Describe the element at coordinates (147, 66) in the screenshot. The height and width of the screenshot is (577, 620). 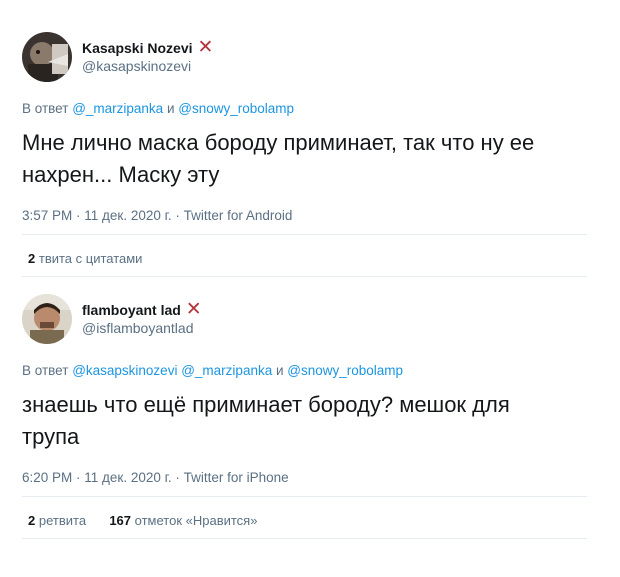
I see `user-handle: @kasapskinozevi` at that location.